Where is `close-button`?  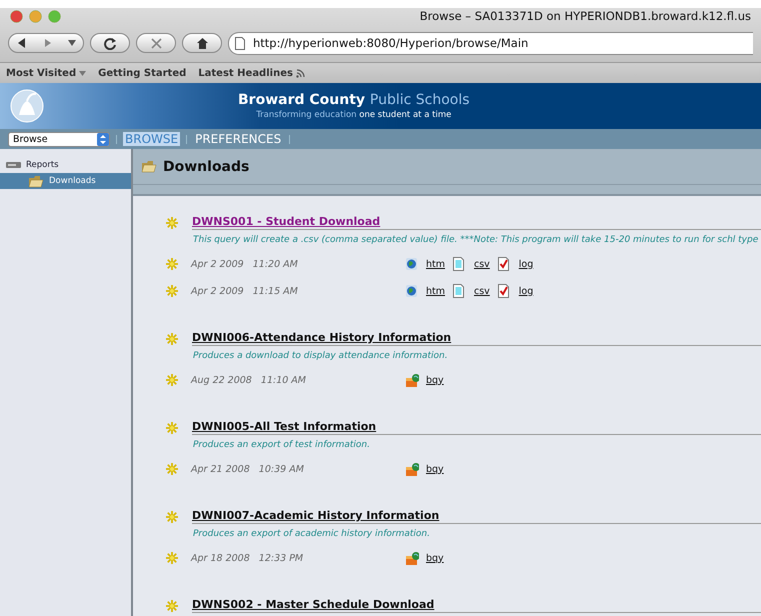 close-button is located at coordinates (16, 16).